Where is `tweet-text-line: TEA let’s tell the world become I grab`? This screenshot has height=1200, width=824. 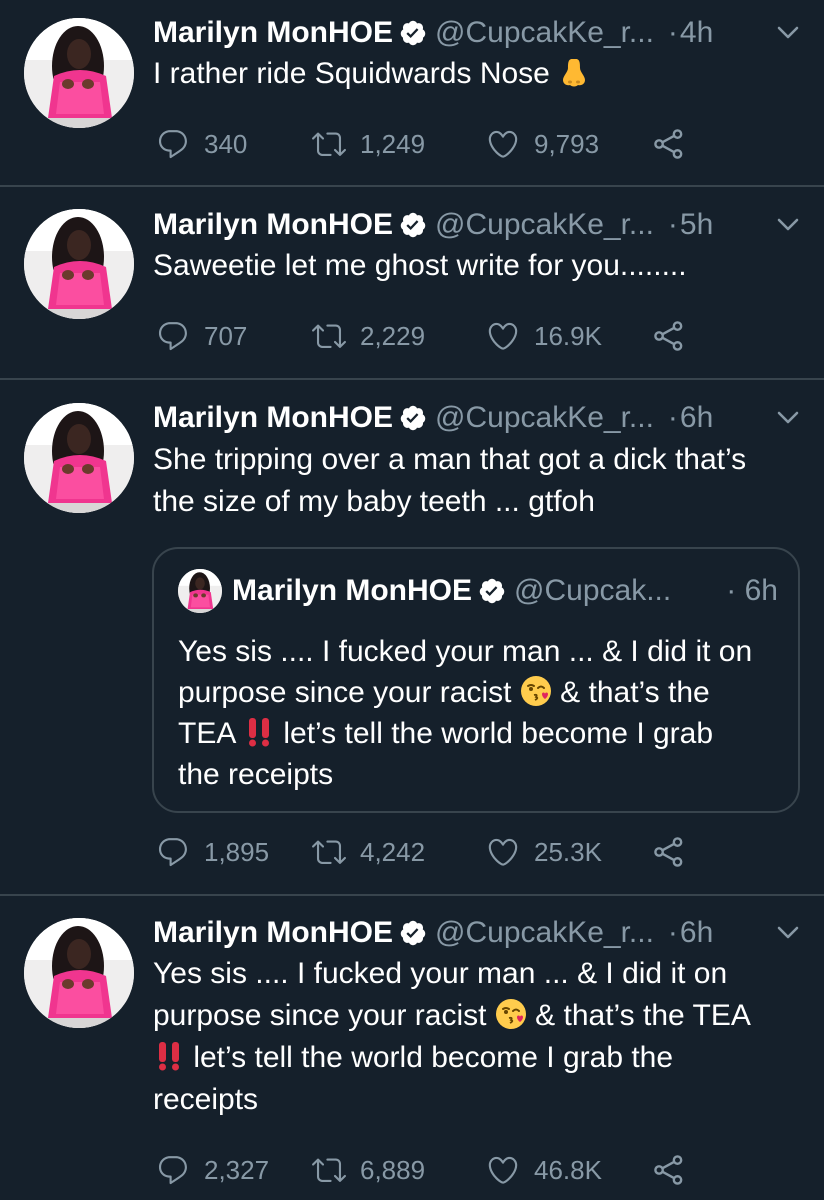 tweet-text-line: TEA let’s tell the world become I grab is located at coordinates (478, 733).